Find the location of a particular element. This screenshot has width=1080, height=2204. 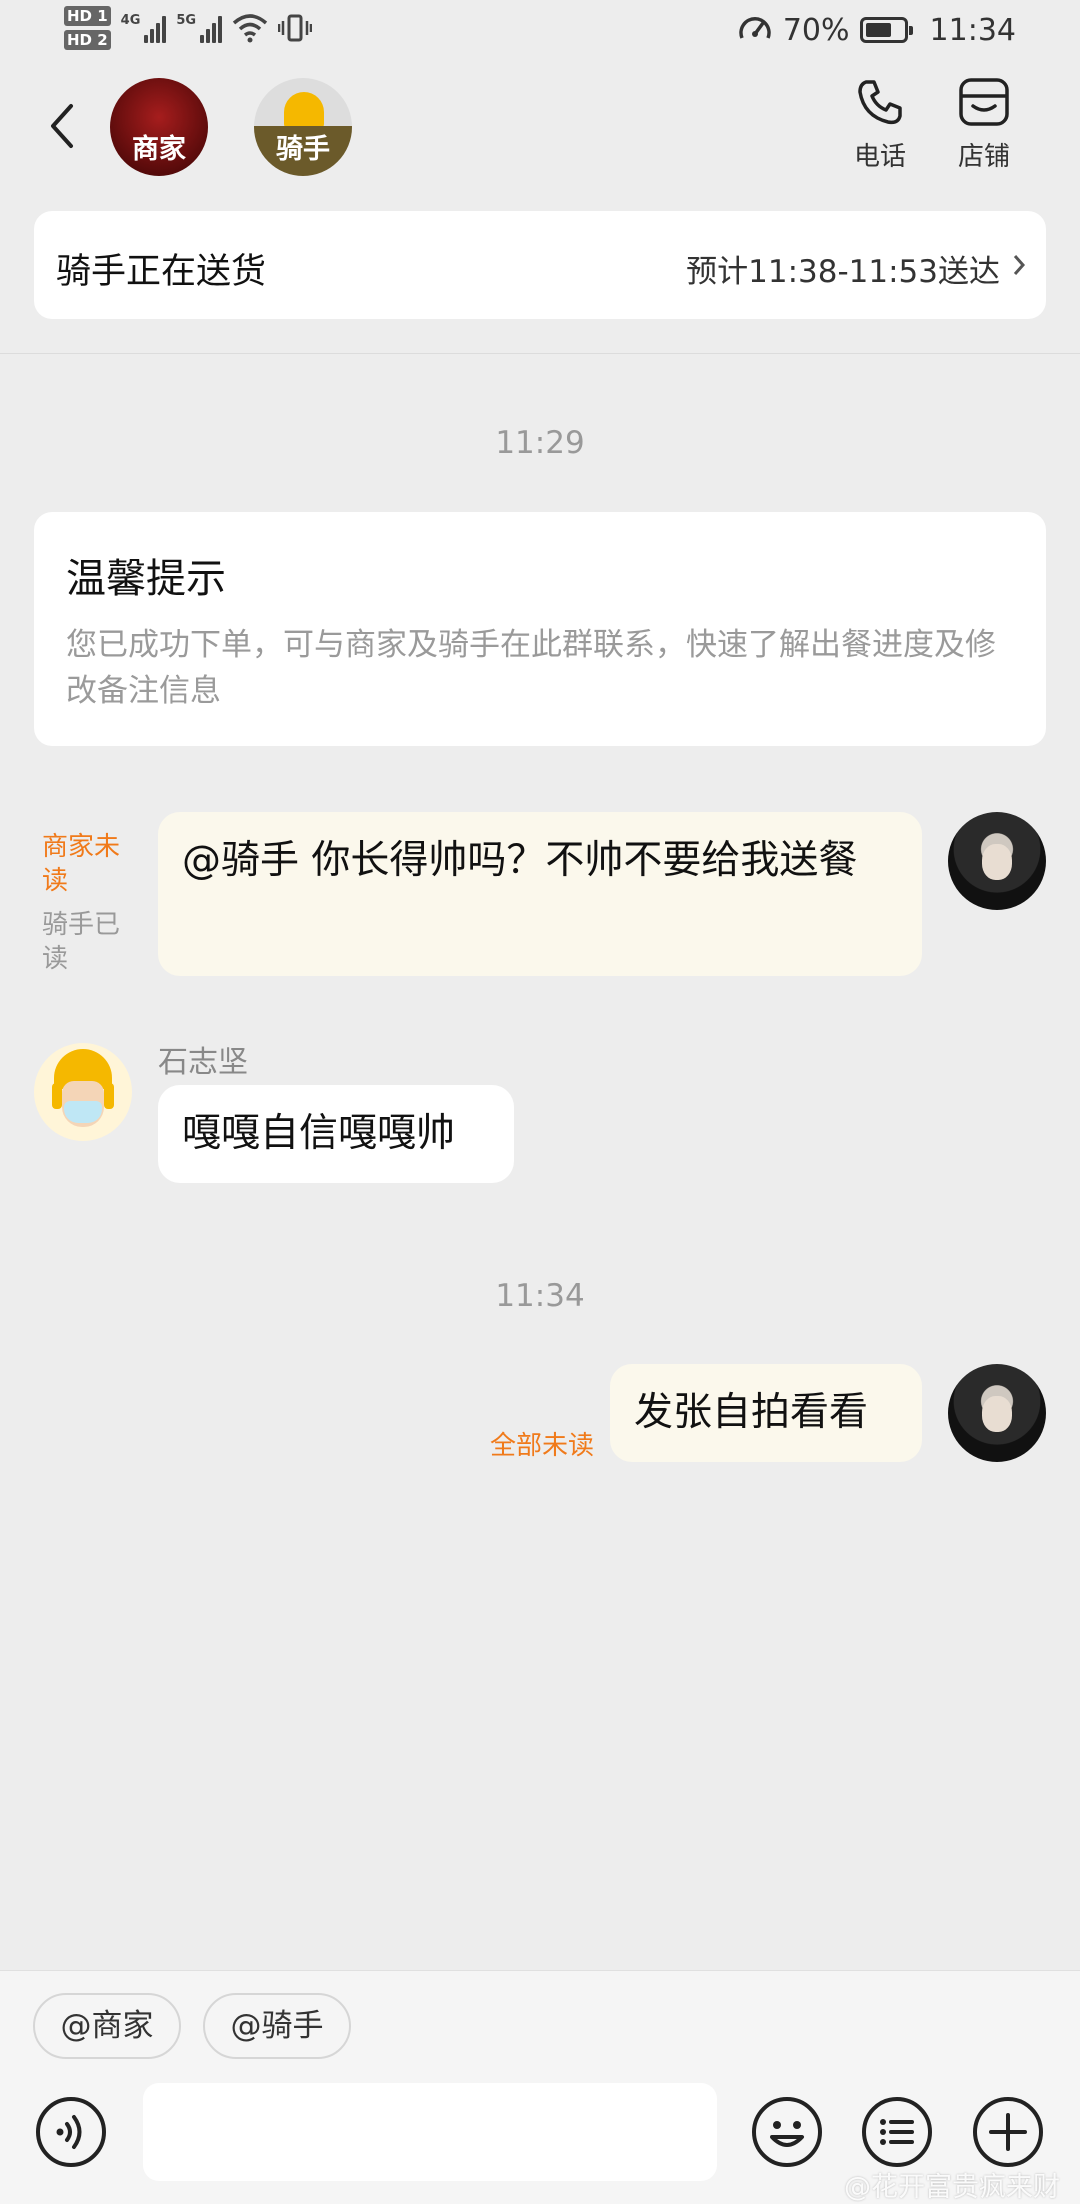

rider-avatar: 骑手 is located at coordinates (303, 127).